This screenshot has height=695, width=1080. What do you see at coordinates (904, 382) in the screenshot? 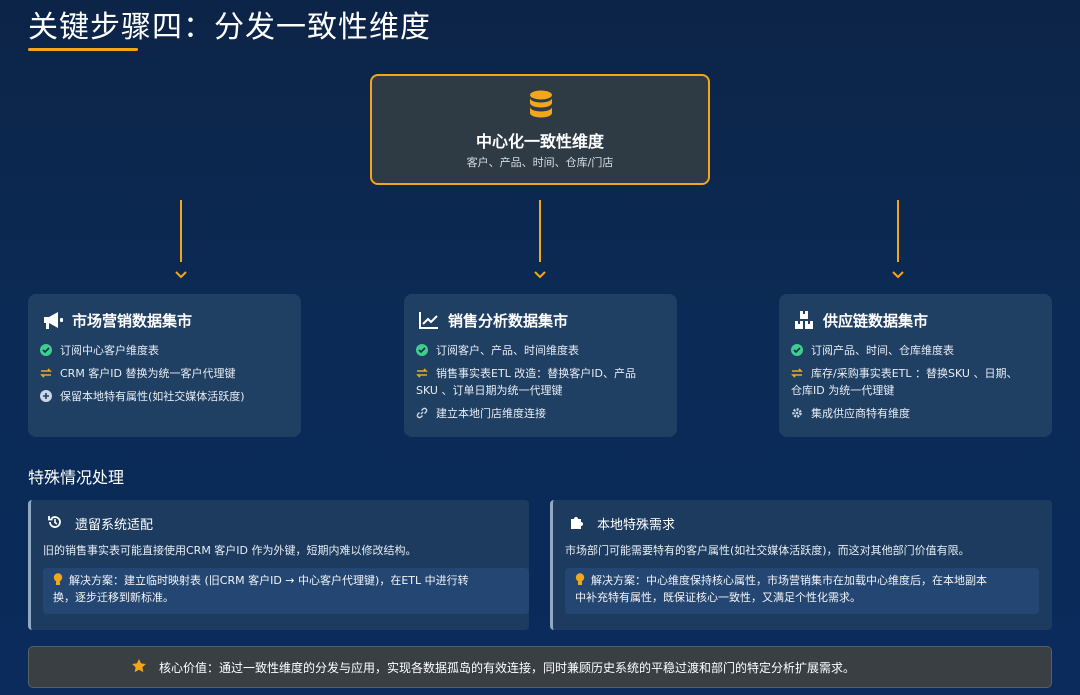
I see `list-item: 库存/采购事实表ETL ：替换SKU 、日期、仓库ID 为统一代理键` at bounding box center [904, 382].